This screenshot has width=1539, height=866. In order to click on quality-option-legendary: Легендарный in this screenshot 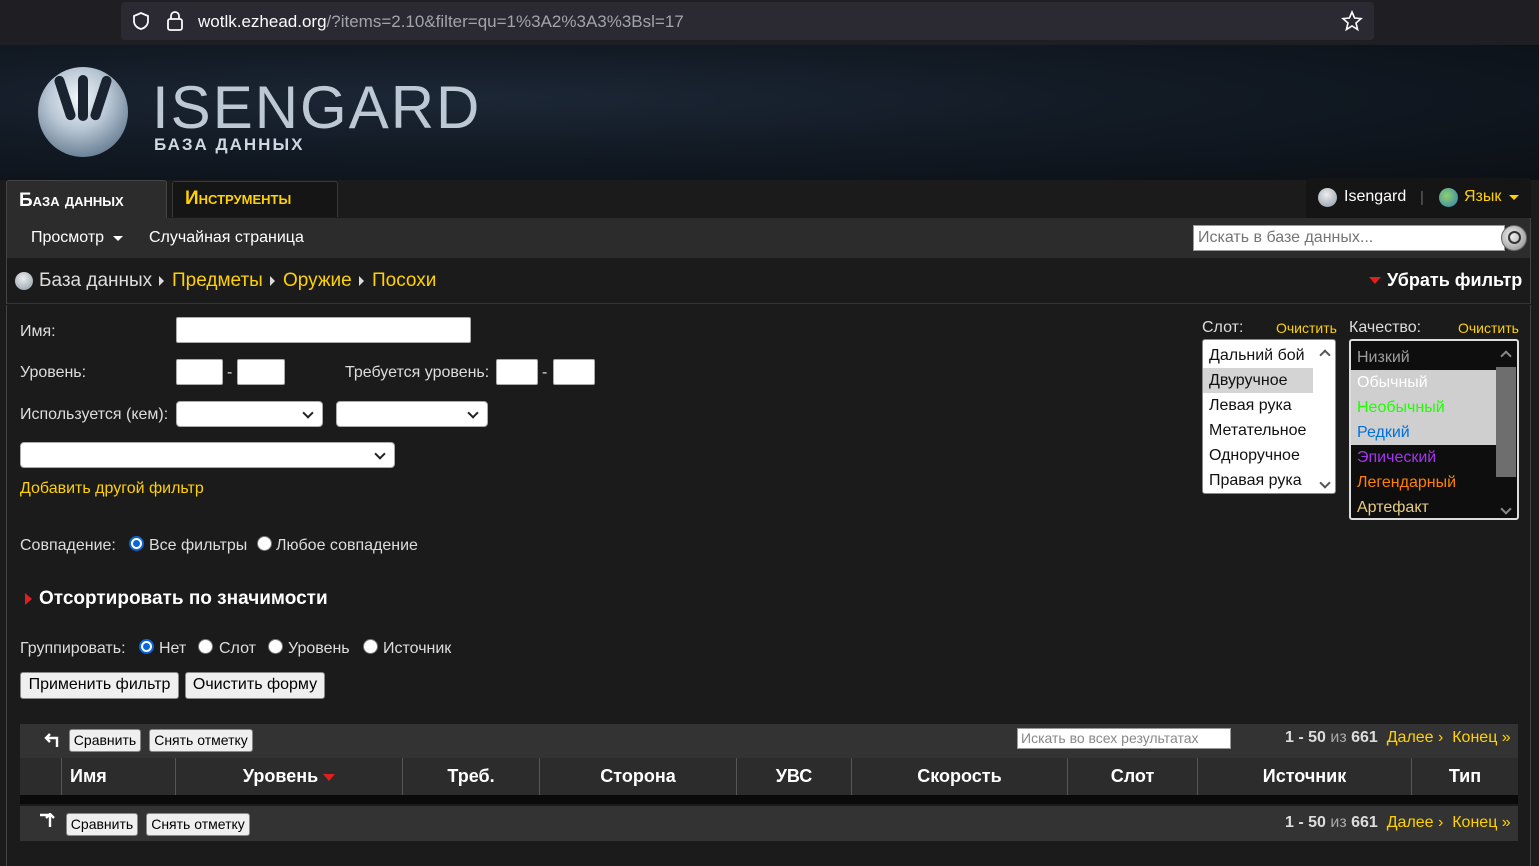, I will do `click(1423, 482)`.